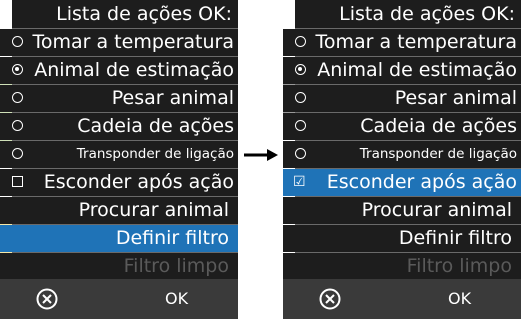  I want to click on checkbox-checked-icon: ☑, so click(299, 182).